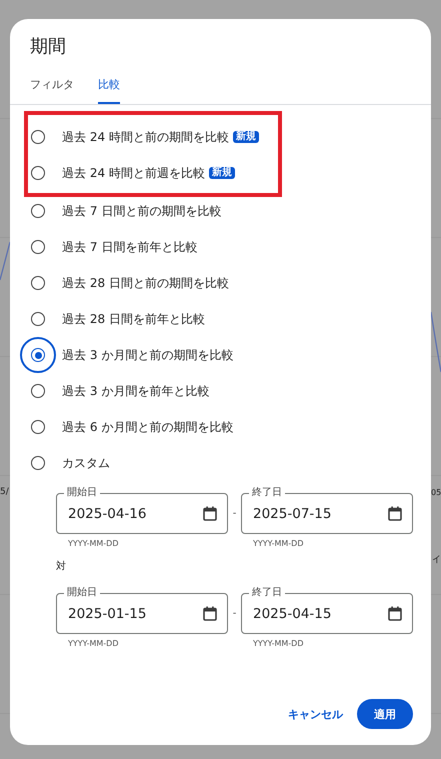  I want to click on option-label: 過去 6 か月間と前の期間を比較, so click(148, 427).